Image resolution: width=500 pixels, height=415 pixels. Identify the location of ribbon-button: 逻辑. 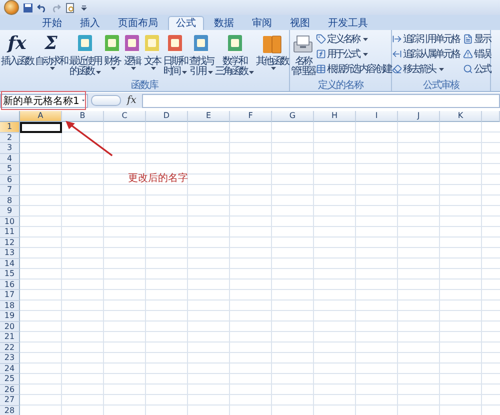
(132, 51).